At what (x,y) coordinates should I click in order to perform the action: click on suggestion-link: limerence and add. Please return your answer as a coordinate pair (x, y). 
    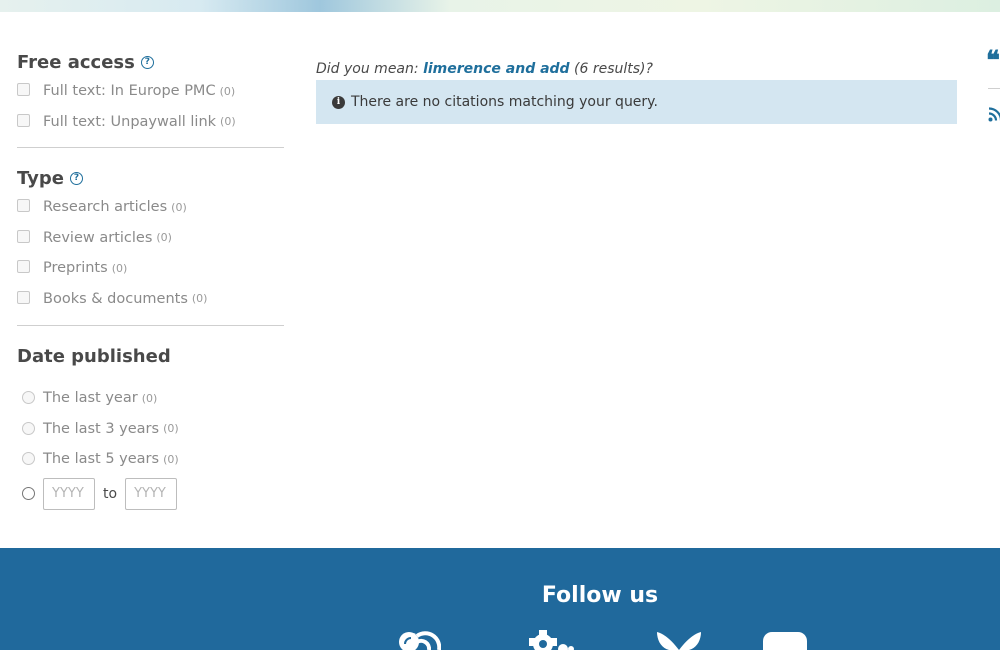
    Looking at the image, I should click on (496, 69).